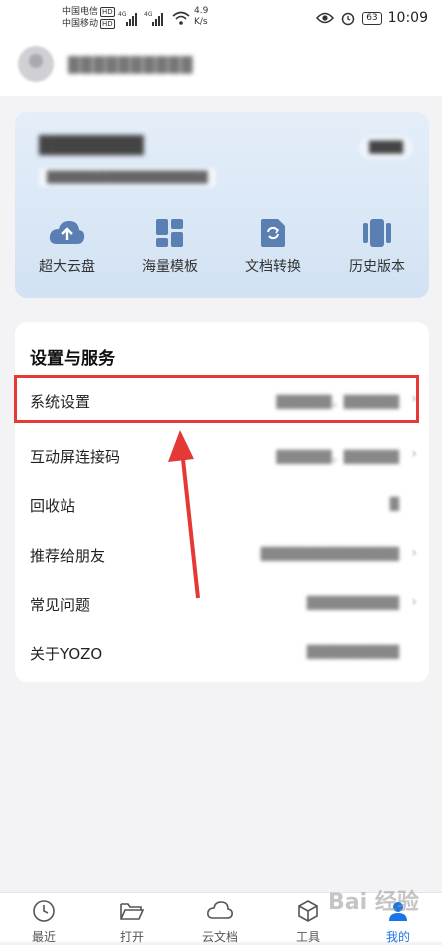  I want to click on row-label: 推荐给朋友, so click(68, 556).